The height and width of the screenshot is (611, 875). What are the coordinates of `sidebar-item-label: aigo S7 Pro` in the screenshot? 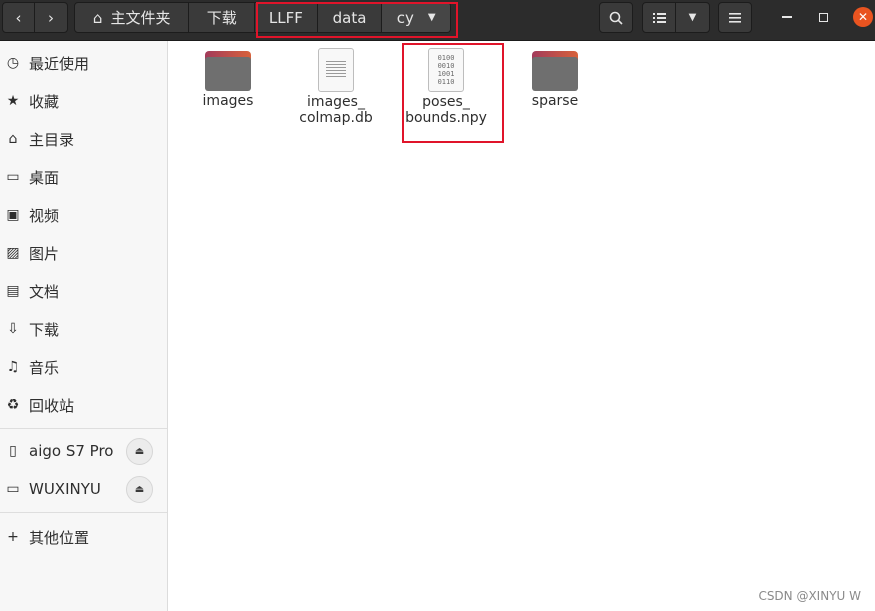 It's located at (71, 451).